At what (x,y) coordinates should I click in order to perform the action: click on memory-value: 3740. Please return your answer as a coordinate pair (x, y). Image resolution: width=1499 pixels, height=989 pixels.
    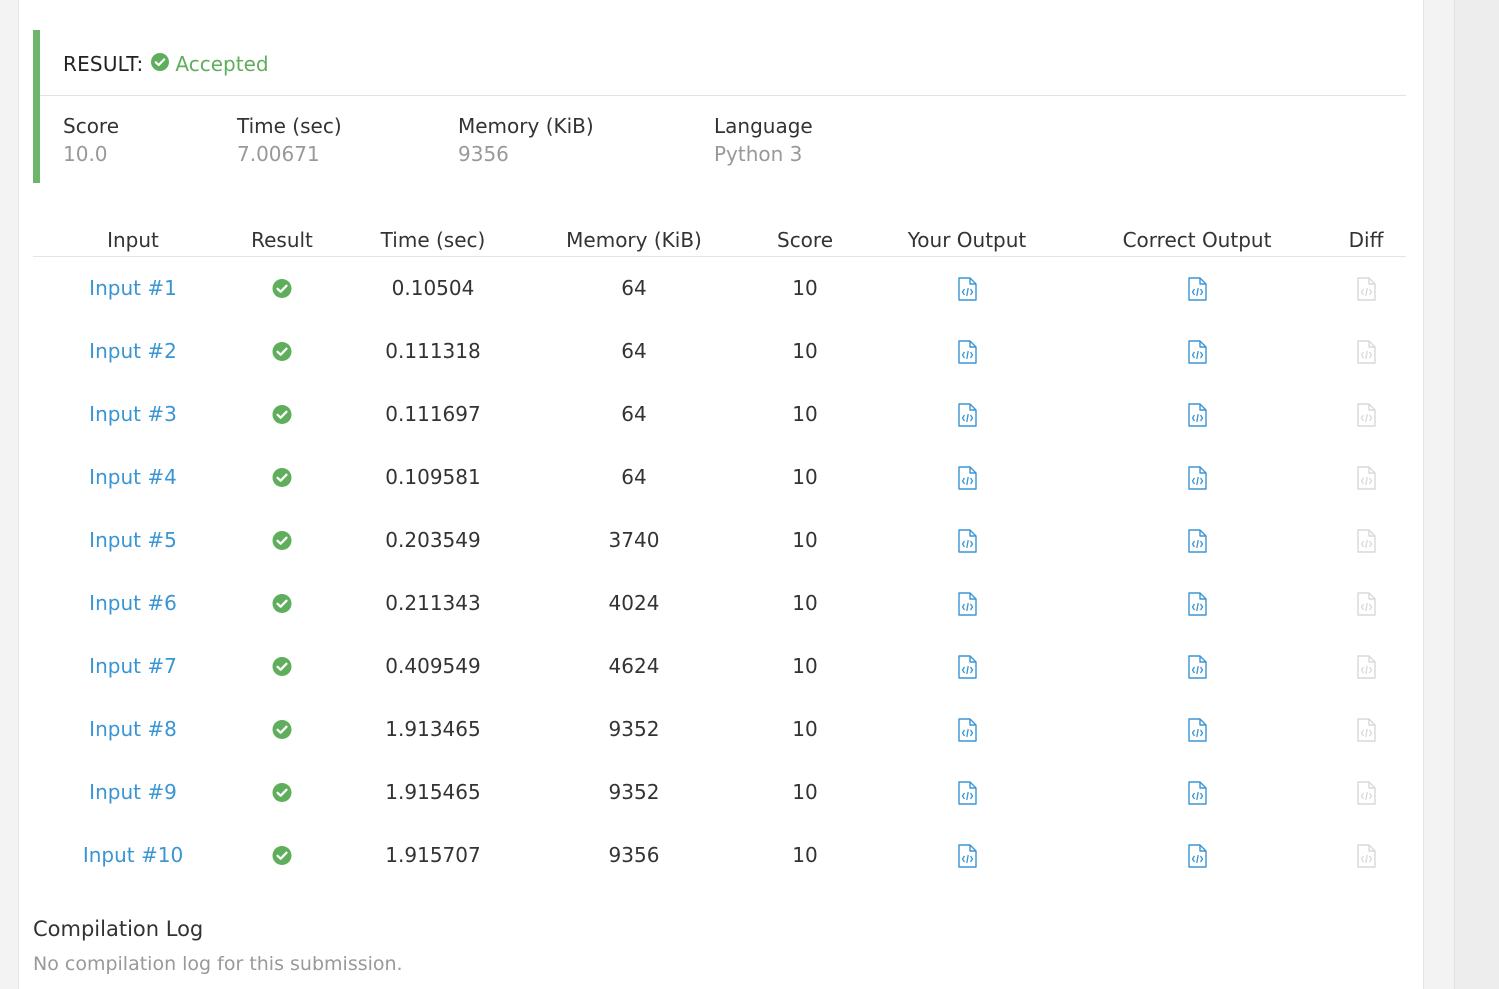
    Looking at the image, I should click on (634, 540).